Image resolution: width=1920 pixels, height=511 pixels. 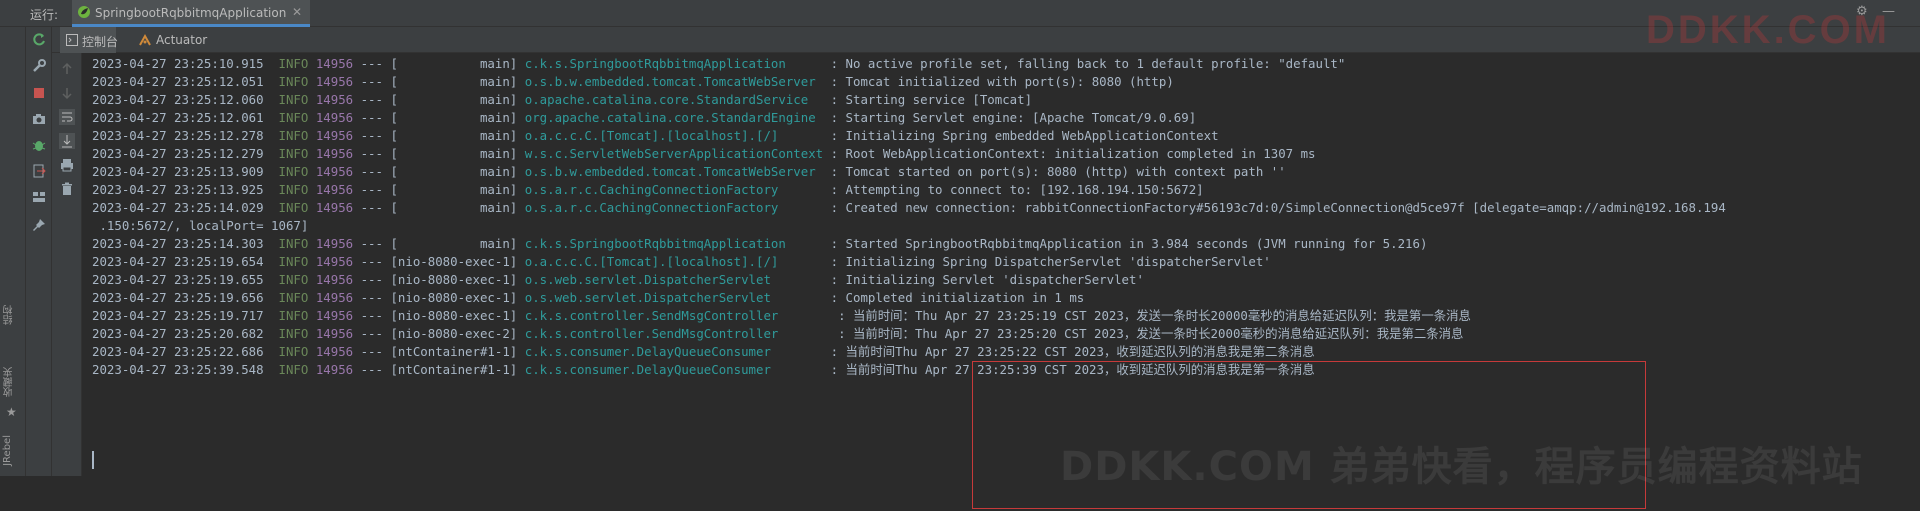 I want to click on log-timestamp: 2023-04-27 23:25:19.717, so click(x=178, y=315).